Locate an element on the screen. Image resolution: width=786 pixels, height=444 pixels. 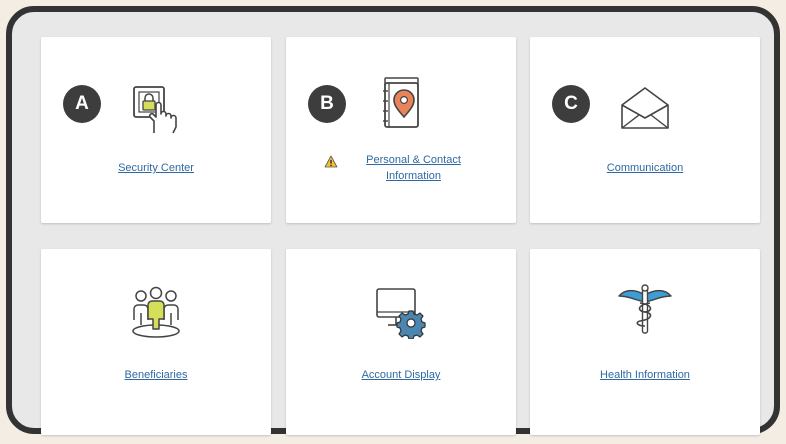
caduceus-icon is located at coordinates (645, 309).